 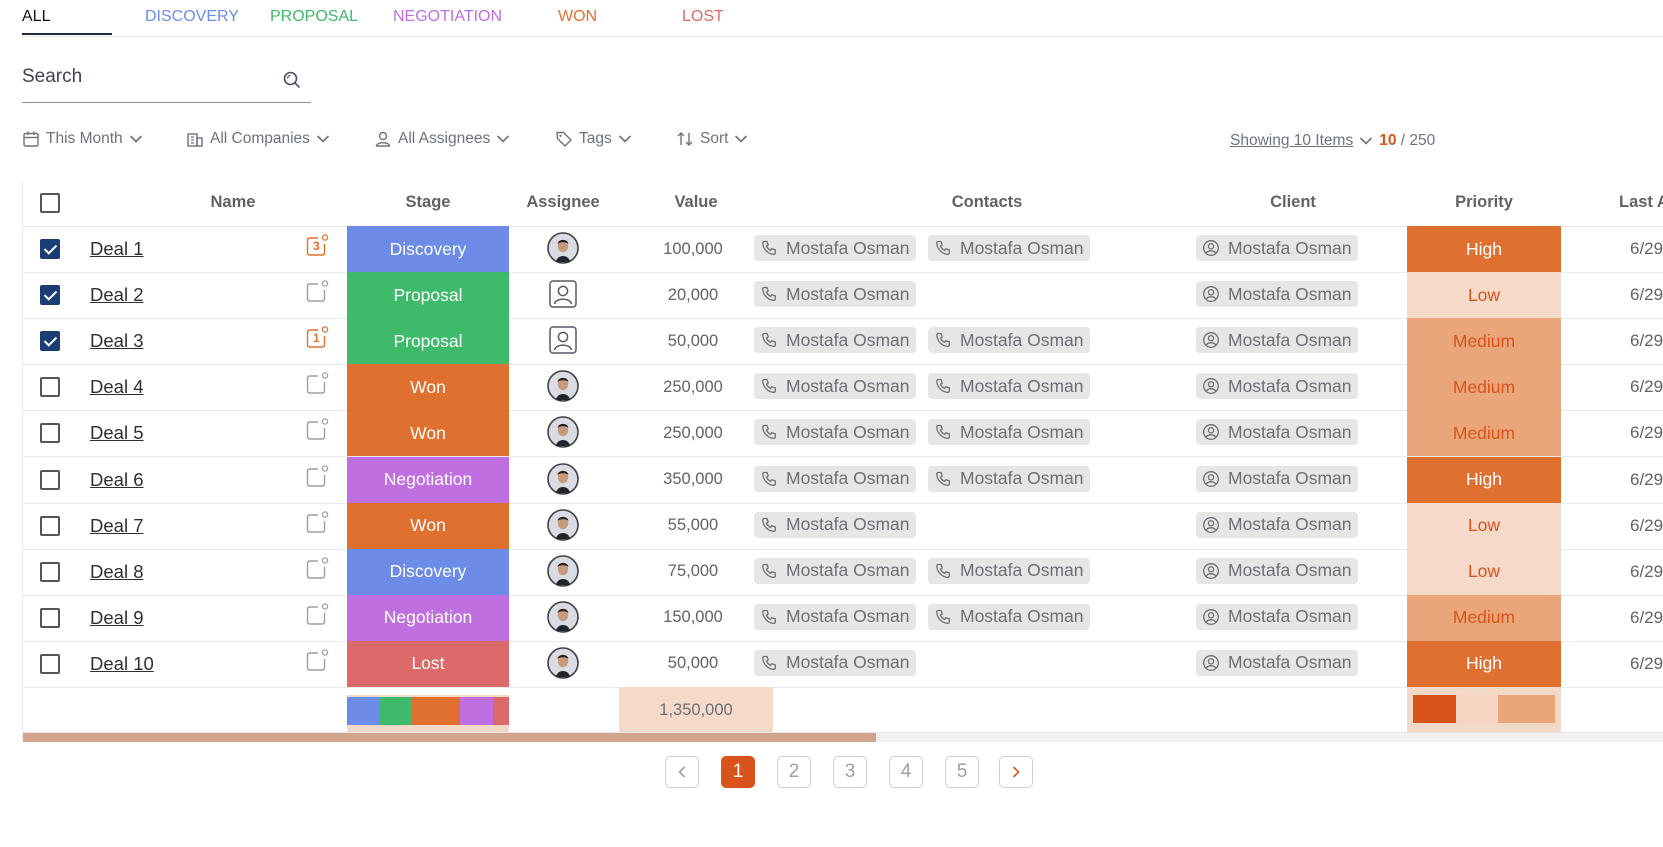 What do you see at coordinates (593, 139) in the screenshot?
I see `tags-filter: Tags` at bounding box center [593, 139].